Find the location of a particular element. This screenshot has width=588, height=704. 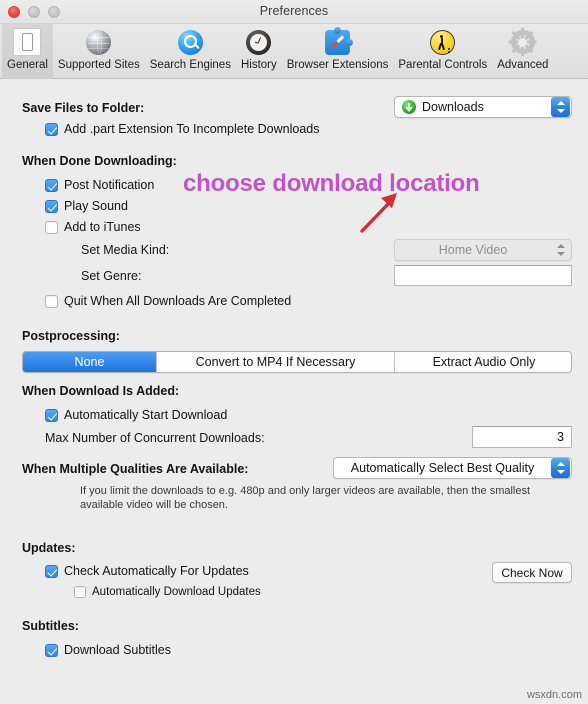

globe-icon is located at coordinates (99, 42).